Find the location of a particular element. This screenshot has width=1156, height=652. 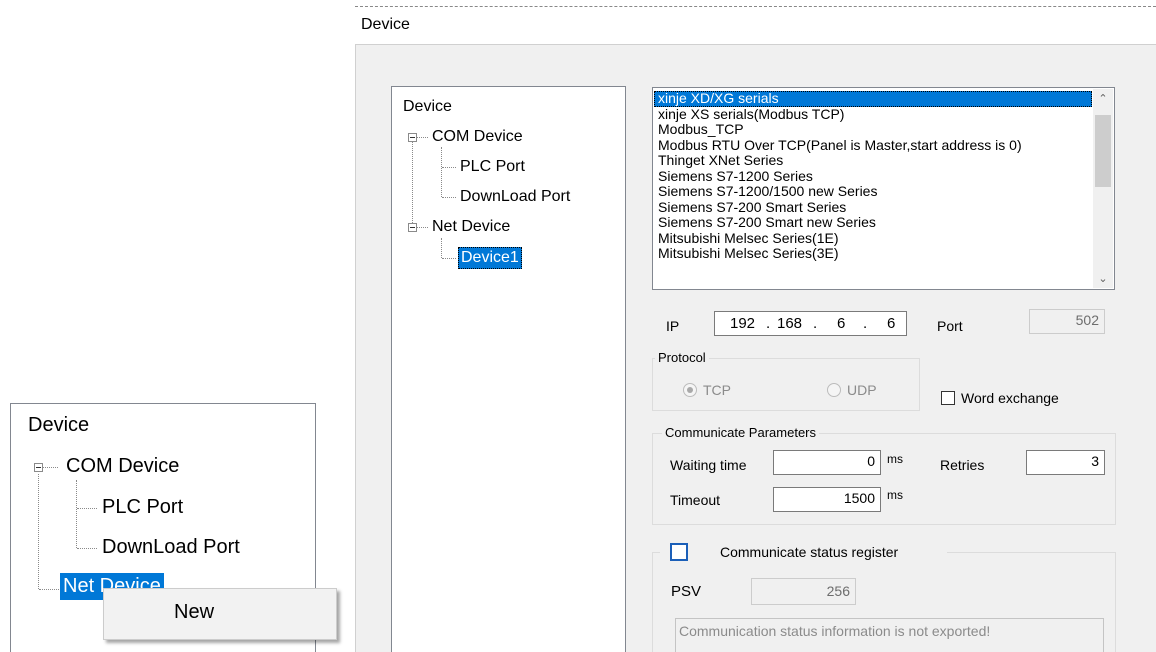

port-label: Port is located at coordinates (950, 326).